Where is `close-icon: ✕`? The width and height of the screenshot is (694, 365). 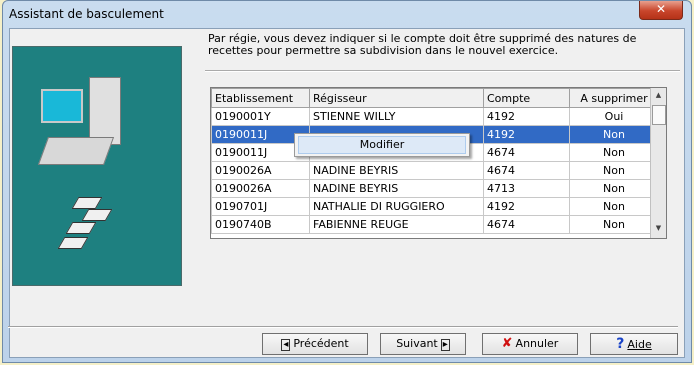 close-icon: ✕ is located at coordinates (661, 9).